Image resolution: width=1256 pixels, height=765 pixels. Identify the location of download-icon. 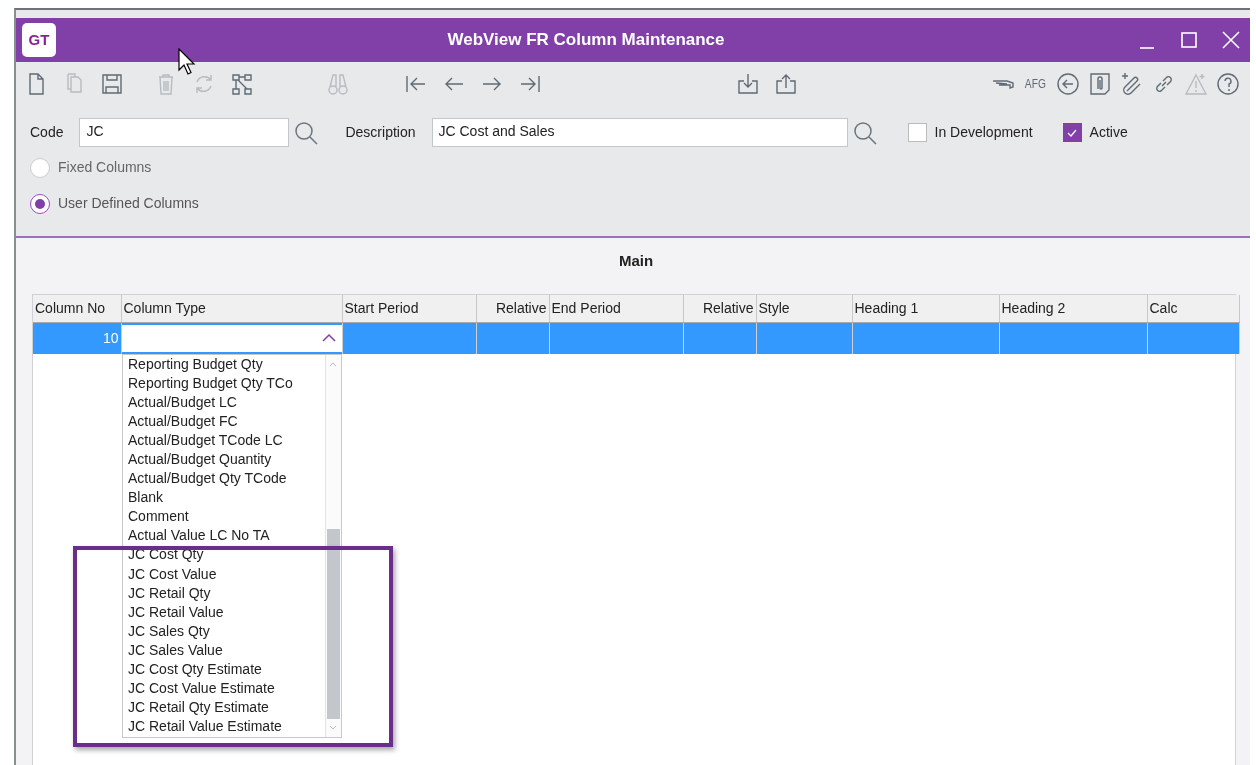
(747, 84).